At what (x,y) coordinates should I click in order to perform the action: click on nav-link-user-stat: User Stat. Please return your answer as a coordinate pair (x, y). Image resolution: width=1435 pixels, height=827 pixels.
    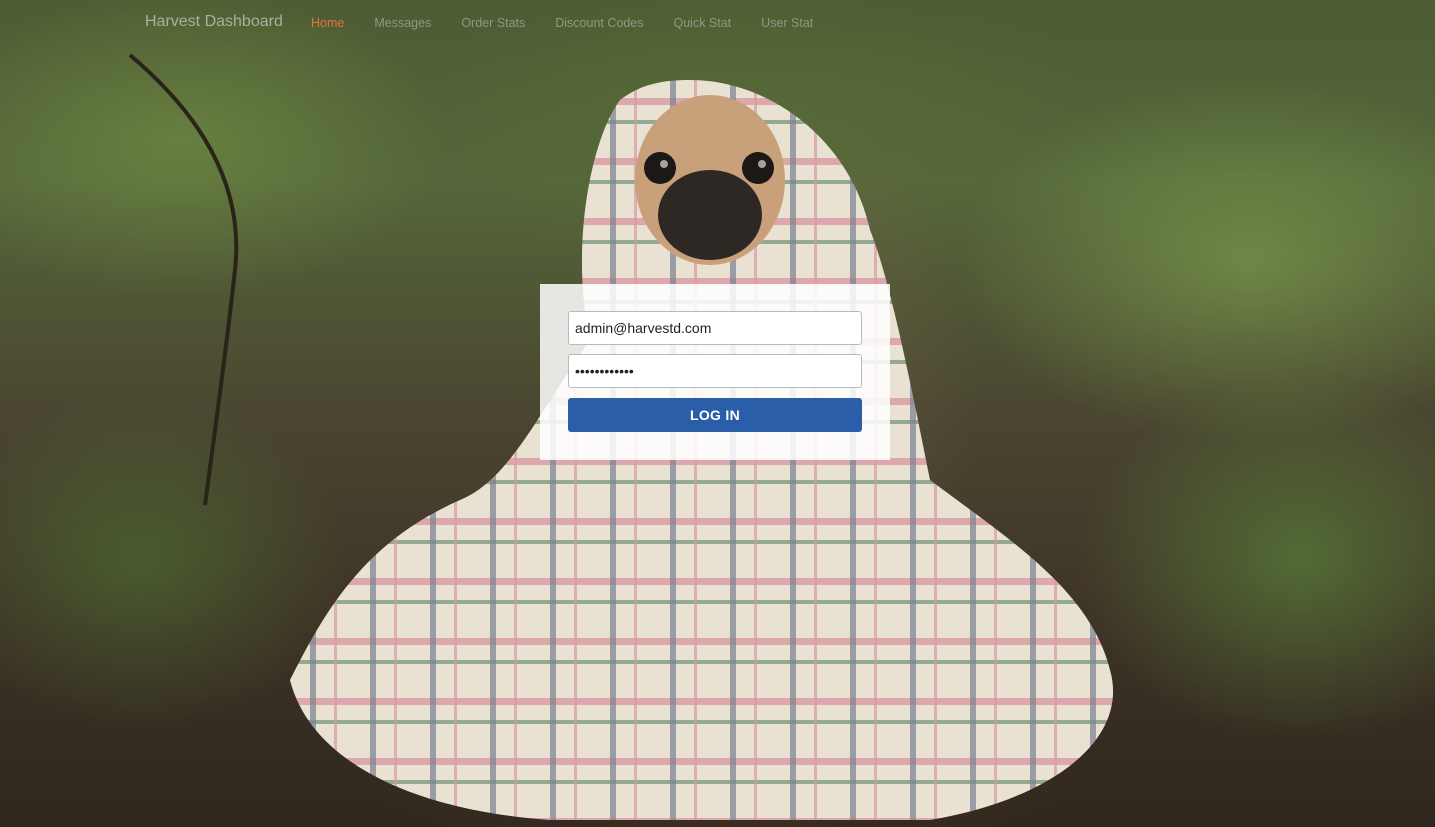
    Looking at the image, I should click on (787, 23).